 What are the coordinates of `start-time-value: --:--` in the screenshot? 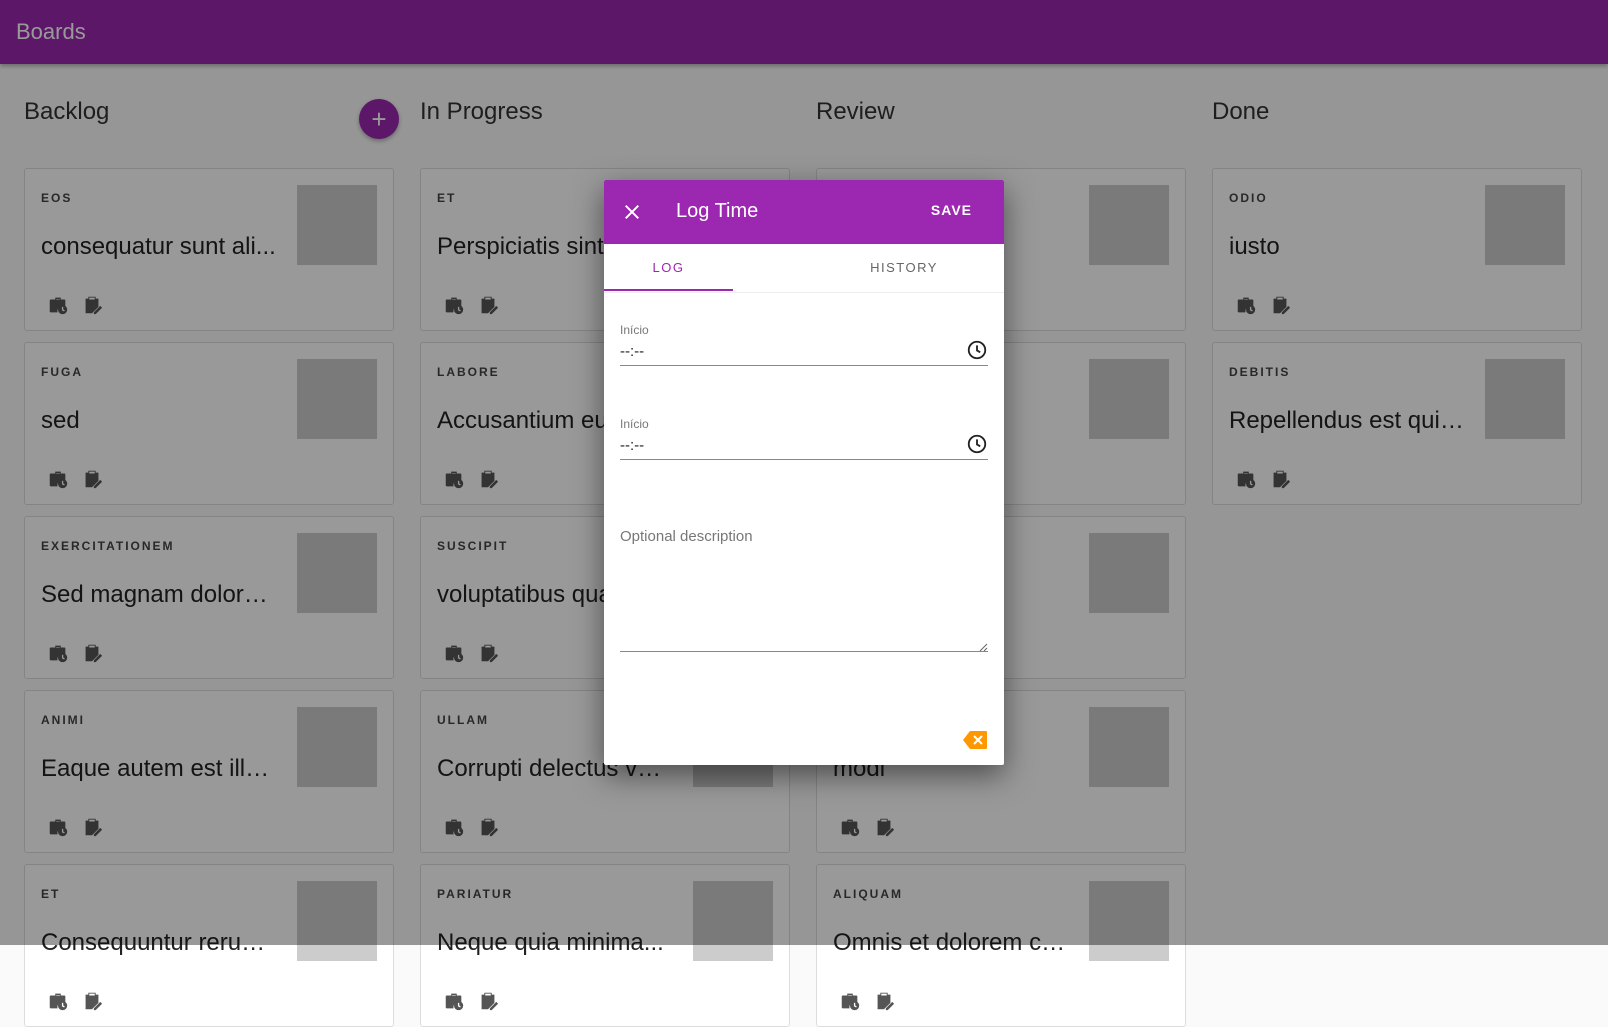 It's located at (632, 351).